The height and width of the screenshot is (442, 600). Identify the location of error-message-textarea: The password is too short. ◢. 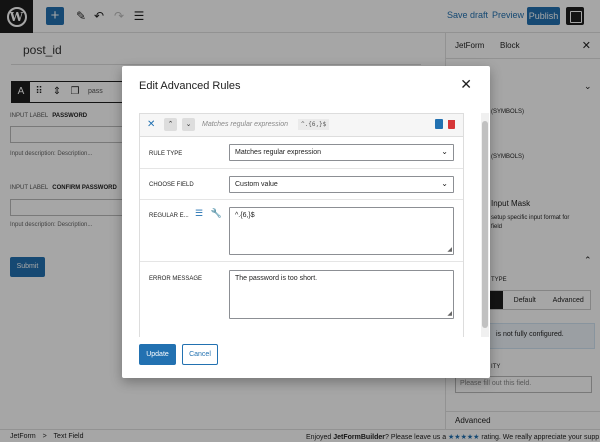
(341, 294).